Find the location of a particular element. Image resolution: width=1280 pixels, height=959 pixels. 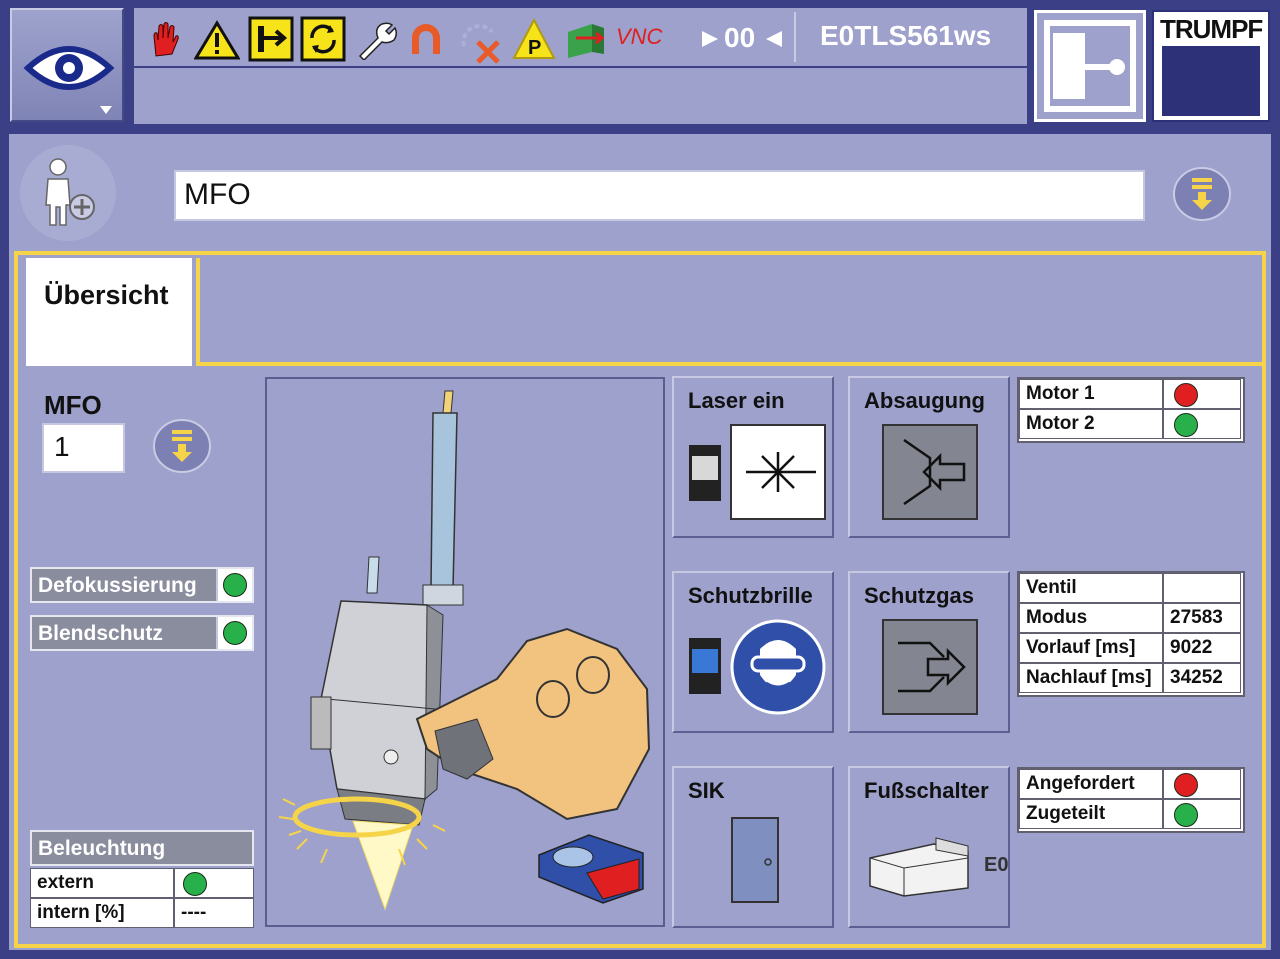

foot-switch-tile: Fußschalter E0 is located at coordinates (929, 847).